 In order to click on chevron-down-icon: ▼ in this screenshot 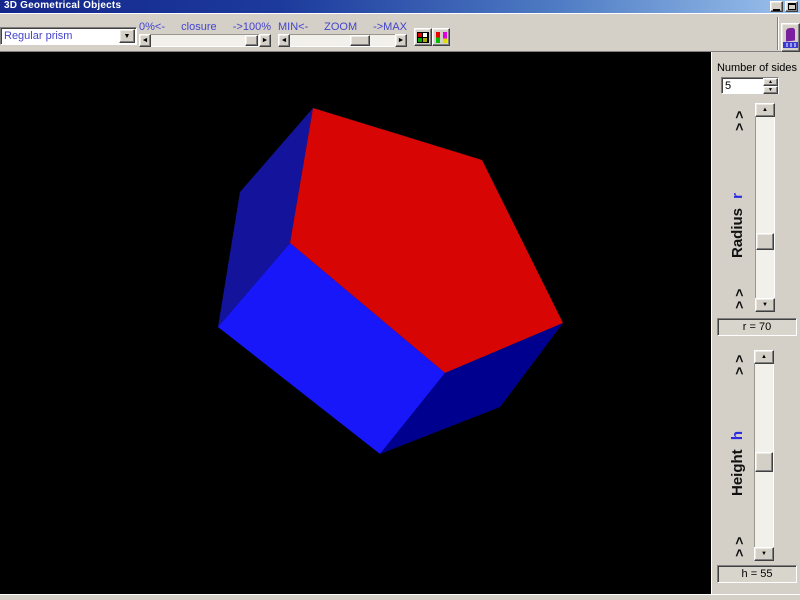, I will do `click(127, 36)`.